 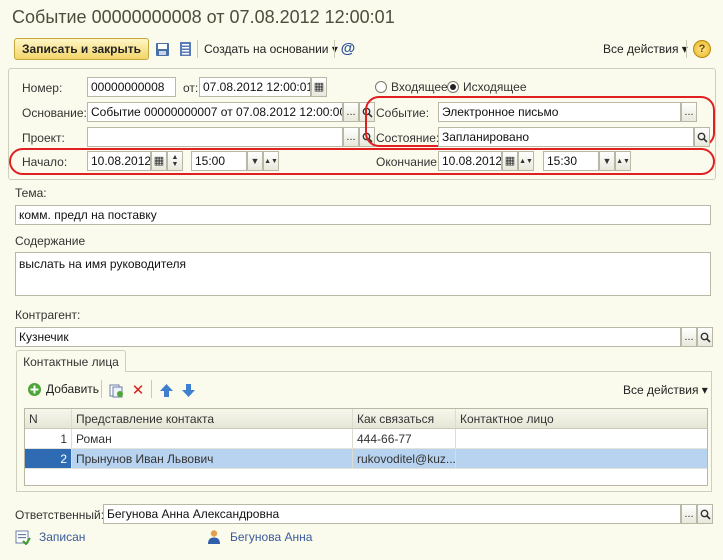 What do you see at coordinates (43, 138) in the screenshot?
I see `project-label: Проект:` at bounding box center [43, 138].